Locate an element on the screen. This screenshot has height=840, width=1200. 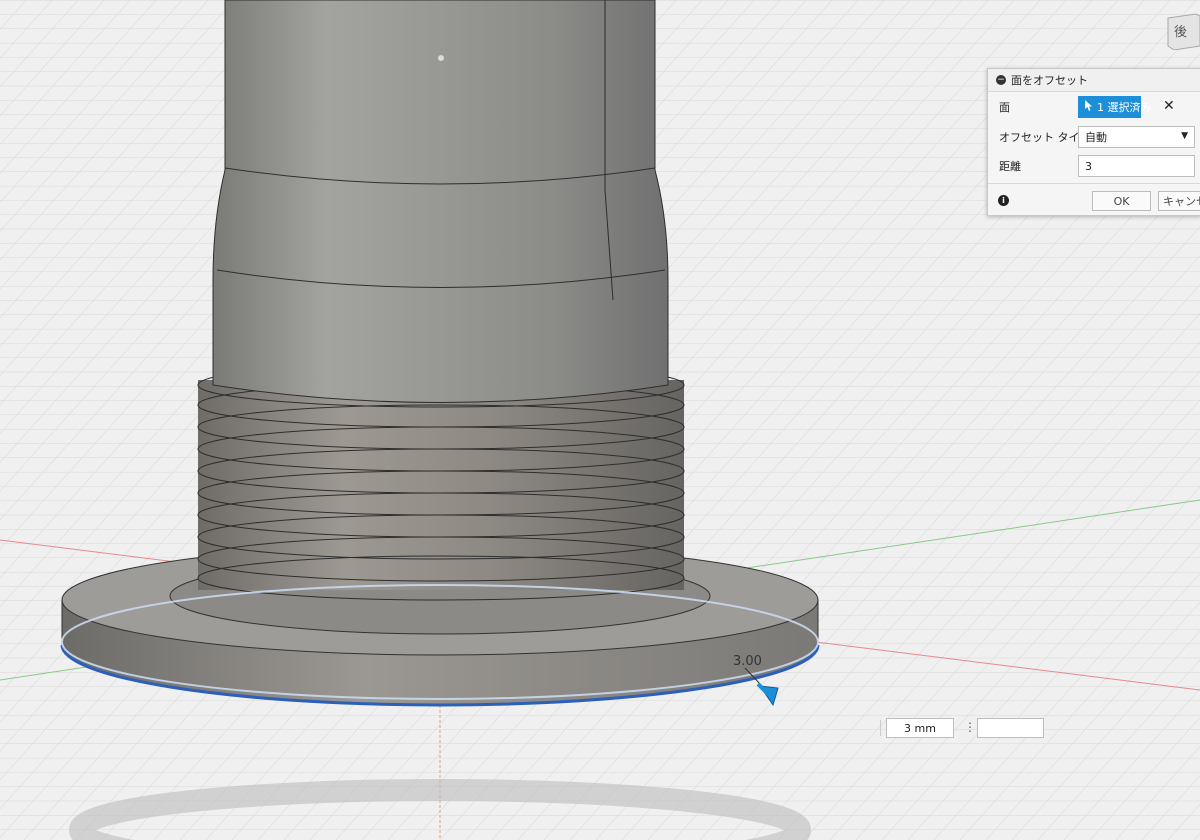
distance-label: 距離 is located at coordinates (1010, 166).